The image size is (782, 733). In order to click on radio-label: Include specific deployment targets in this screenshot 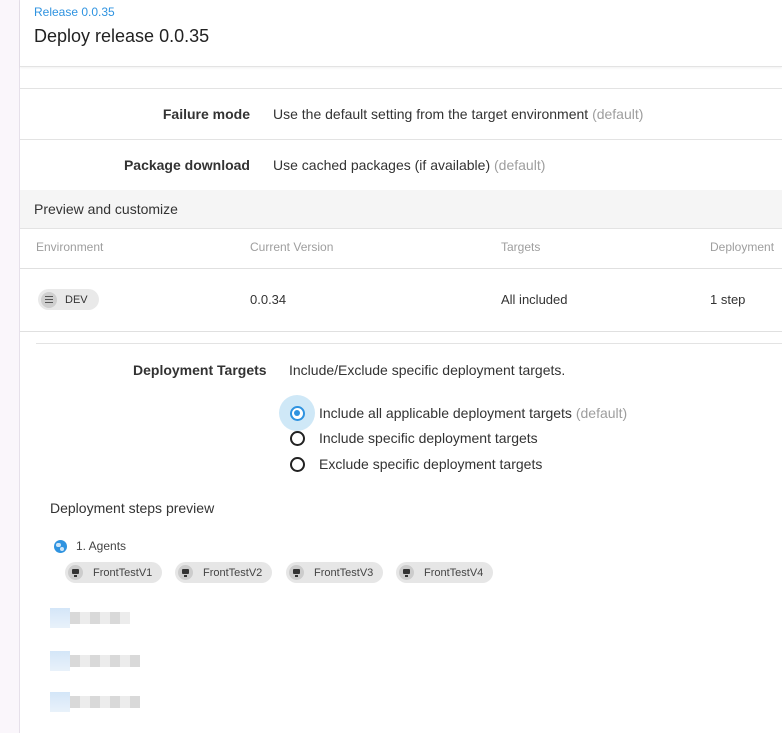, I will do `click(428, 438)`.